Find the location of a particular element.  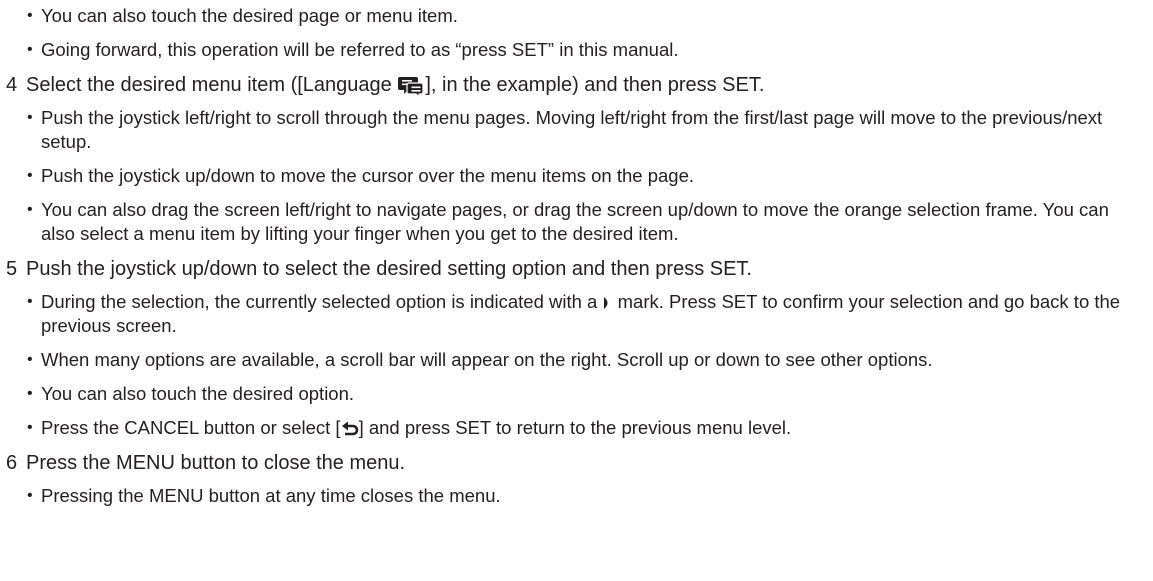

step-number: 5 is located at coordinates (12, 269).